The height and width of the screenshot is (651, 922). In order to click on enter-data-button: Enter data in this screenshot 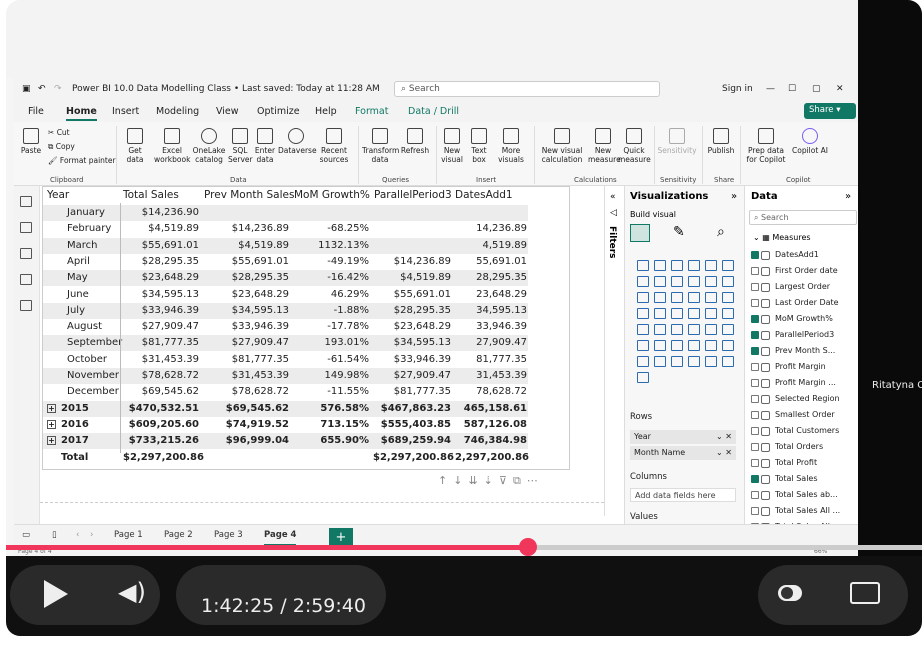, I will do `click(265, 146)`.